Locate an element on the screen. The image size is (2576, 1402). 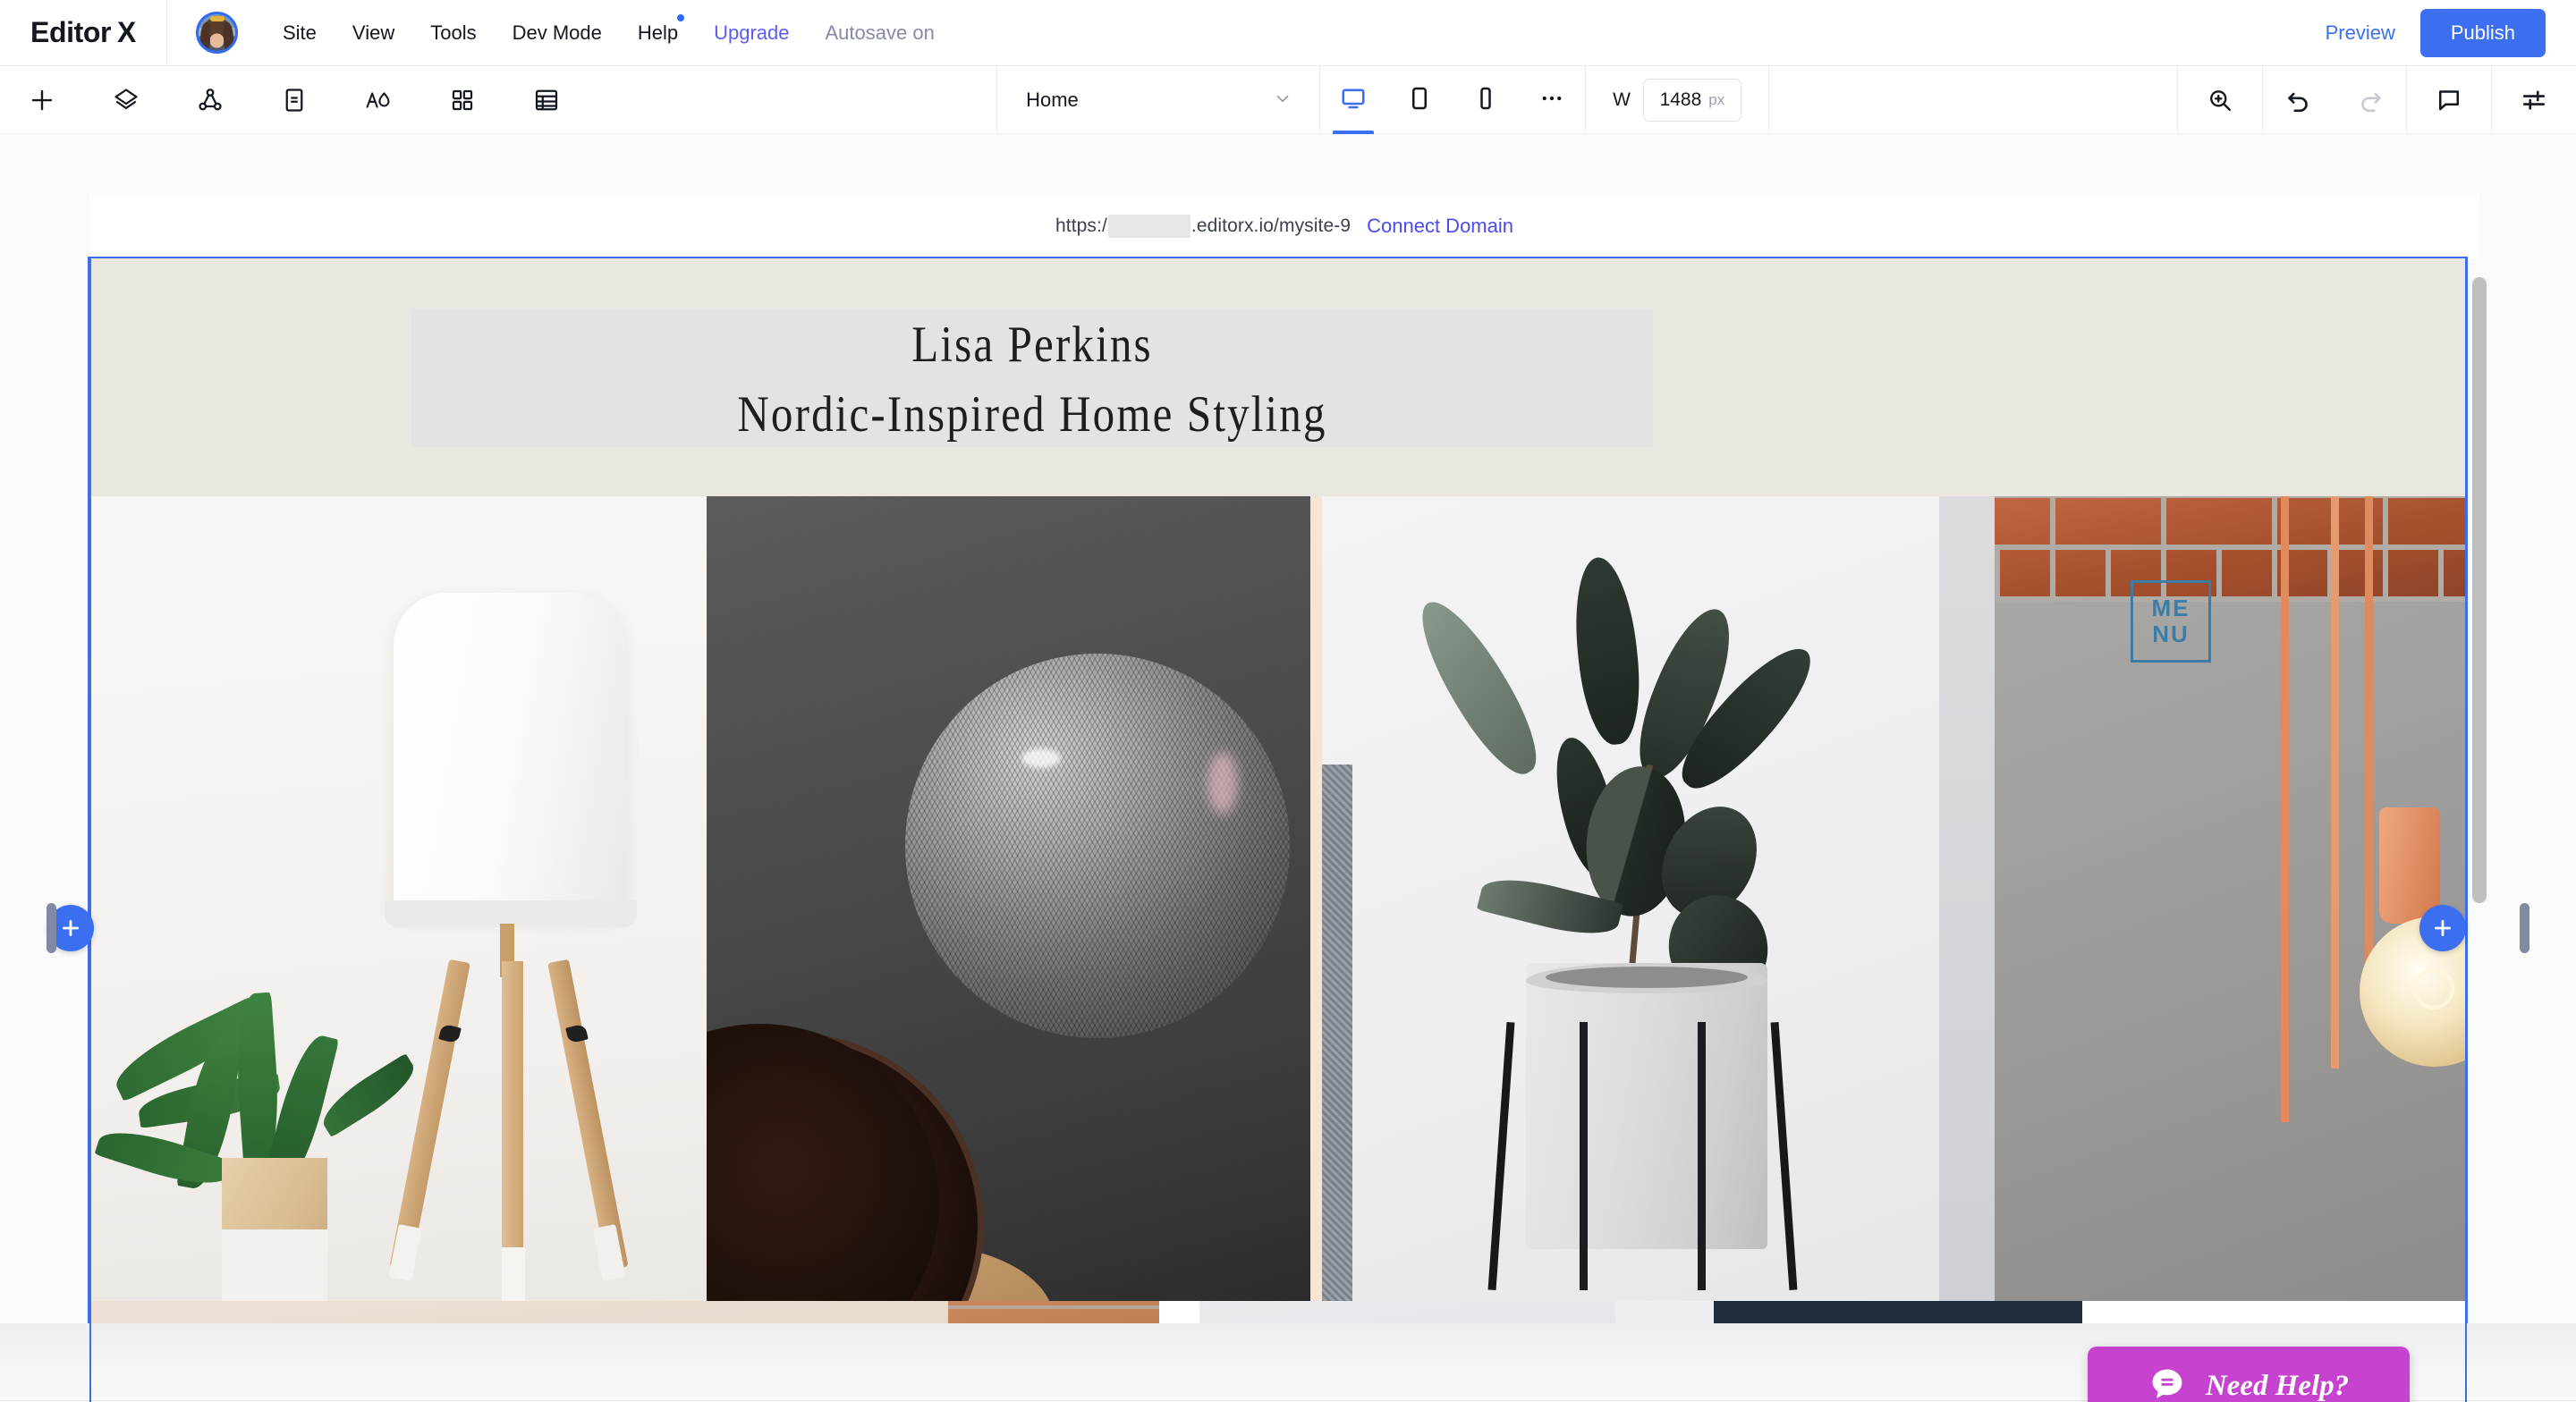
gallery-image-lamp is located at coordinates (398, 898).